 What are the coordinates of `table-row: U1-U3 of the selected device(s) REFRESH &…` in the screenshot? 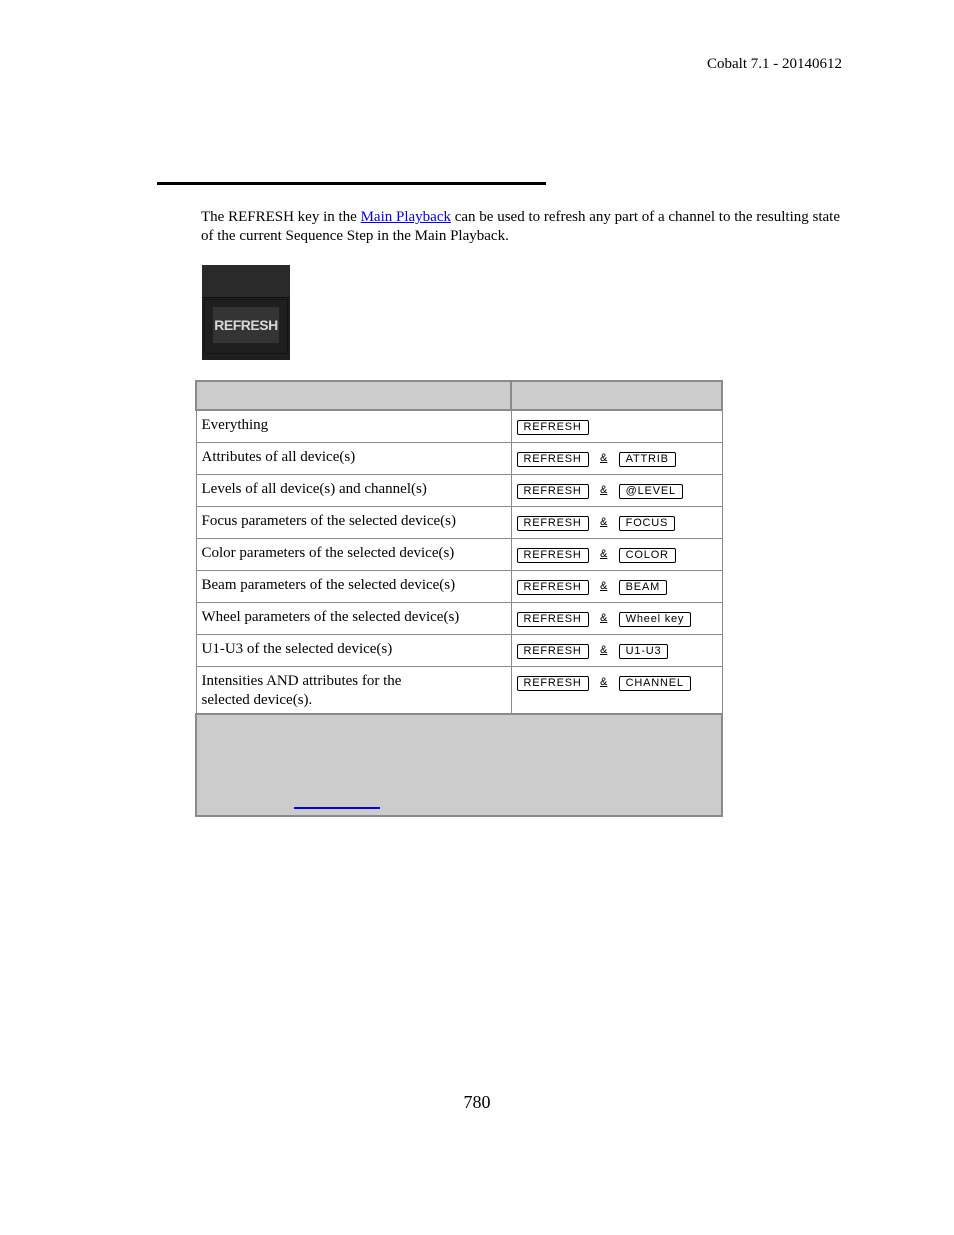 It's located at (459, 650).